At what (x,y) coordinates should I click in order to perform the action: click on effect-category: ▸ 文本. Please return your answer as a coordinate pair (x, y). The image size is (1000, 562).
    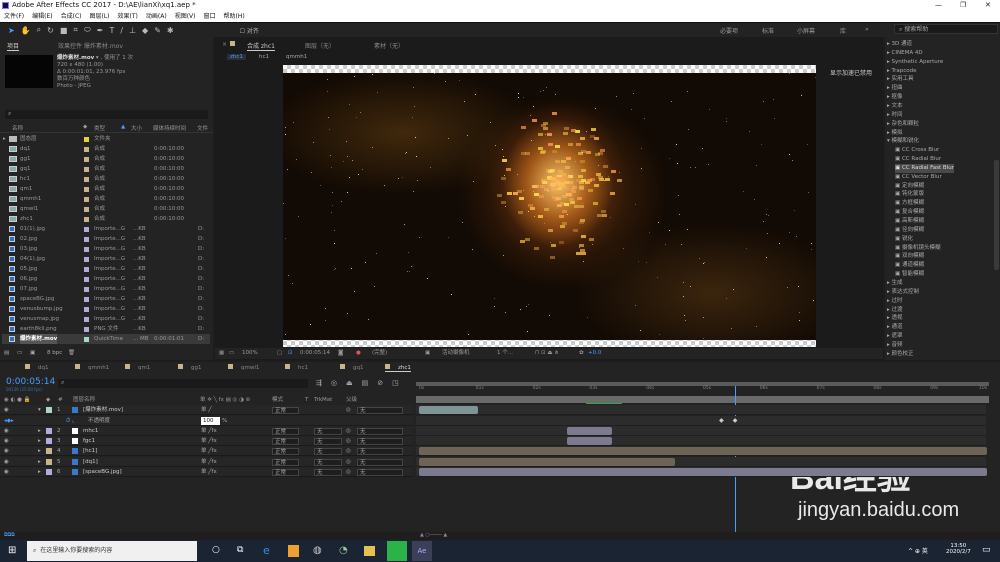
    Looking at the image, I should click on (895, 106).